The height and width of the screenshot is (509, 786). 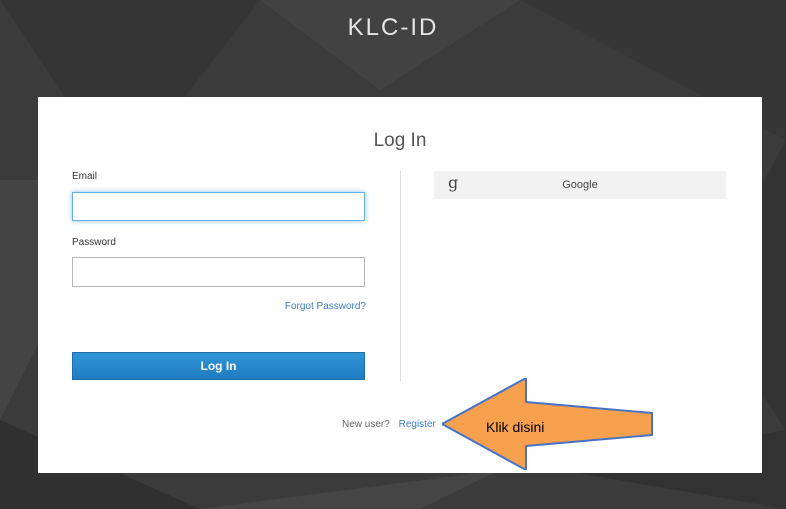 What do you see at coordinates (85, 176) in the screenshot?
I see `email-label: Email` at bounding box center [85, 176].